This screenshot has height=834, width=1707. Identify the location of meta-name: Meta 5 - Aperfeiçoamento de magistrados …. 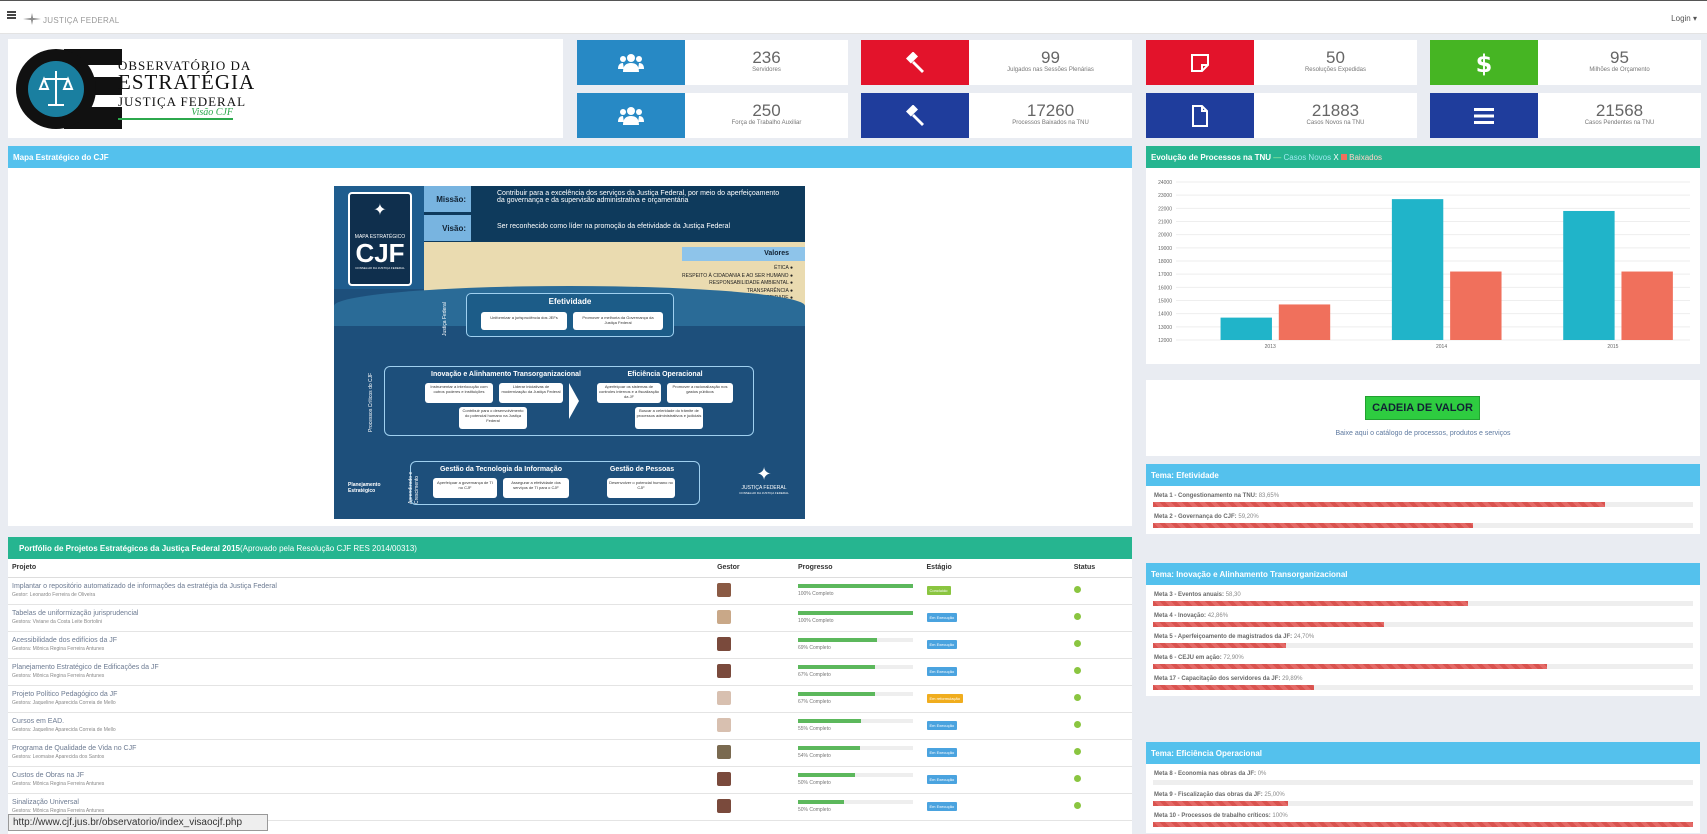
(1223, 637).